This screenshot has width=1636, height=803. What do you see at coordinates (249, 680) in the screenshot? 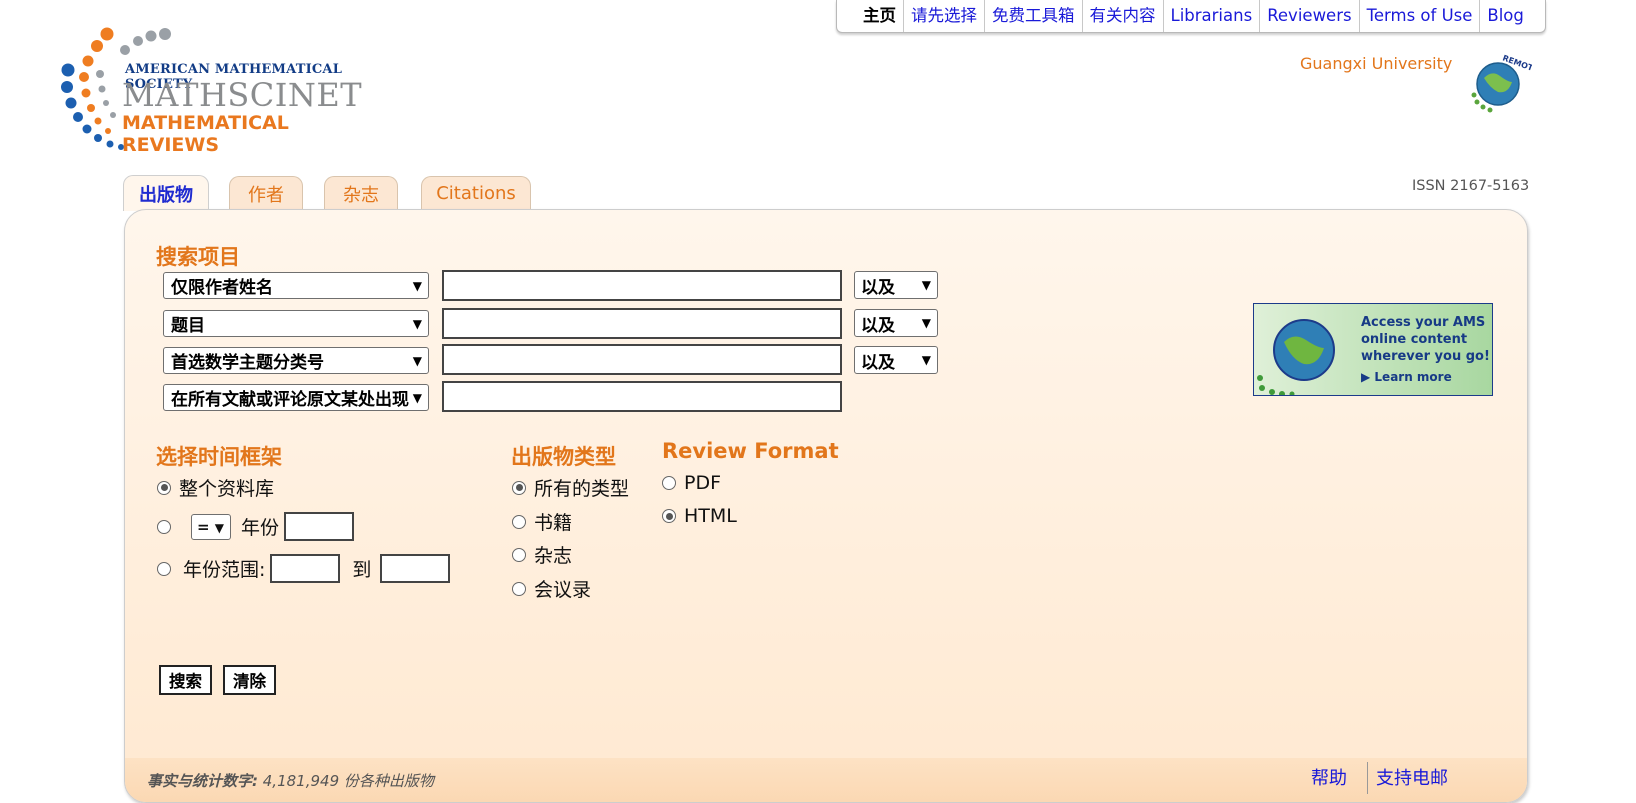
I see `clear-button: 清除` at bounding box center [249, 680].